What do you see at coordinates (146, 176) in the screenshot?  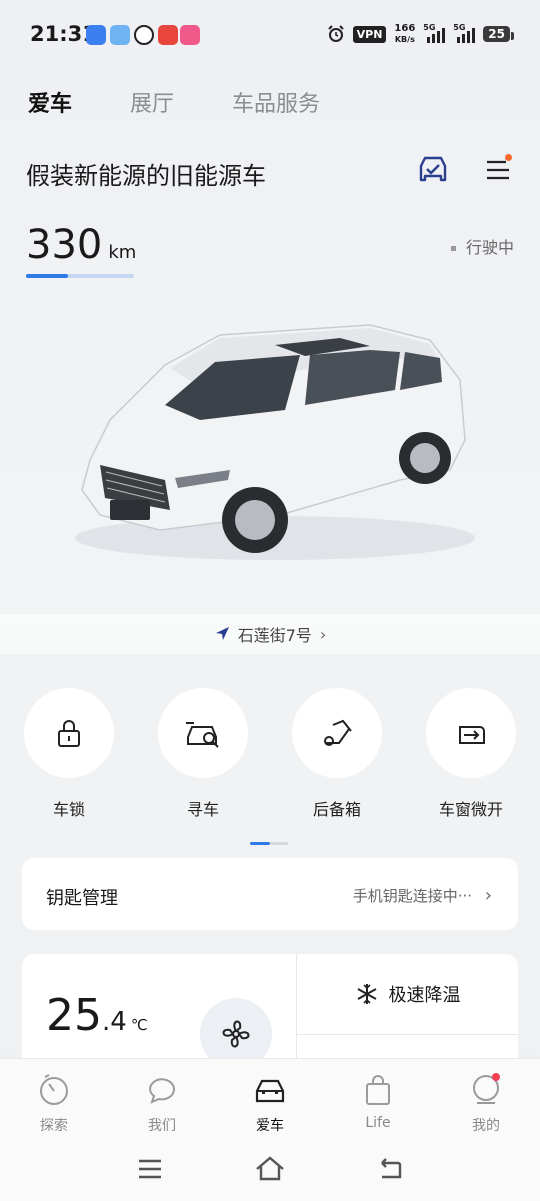 I see `car-name: 假装新能源的旧能源车` at bounding box center [146, 176].